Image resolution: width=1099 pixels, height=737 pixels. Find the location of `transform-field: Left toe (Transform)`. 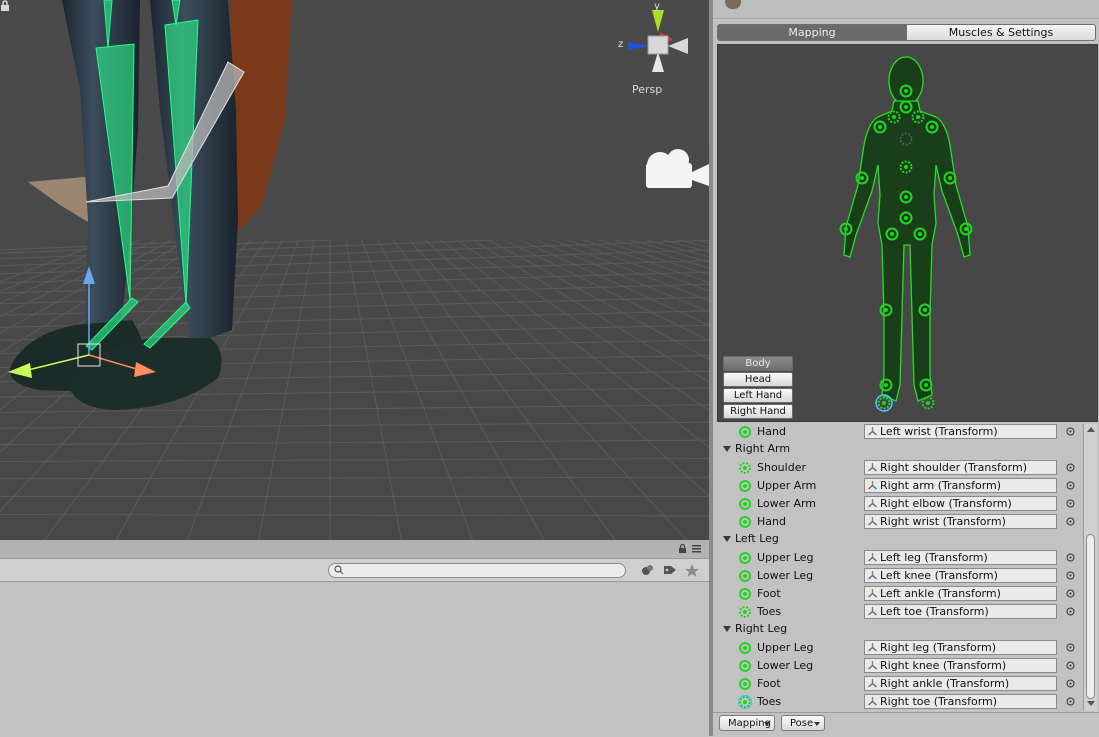

transform-field: Left toe (Transform) is located at coordinates (960, 611).